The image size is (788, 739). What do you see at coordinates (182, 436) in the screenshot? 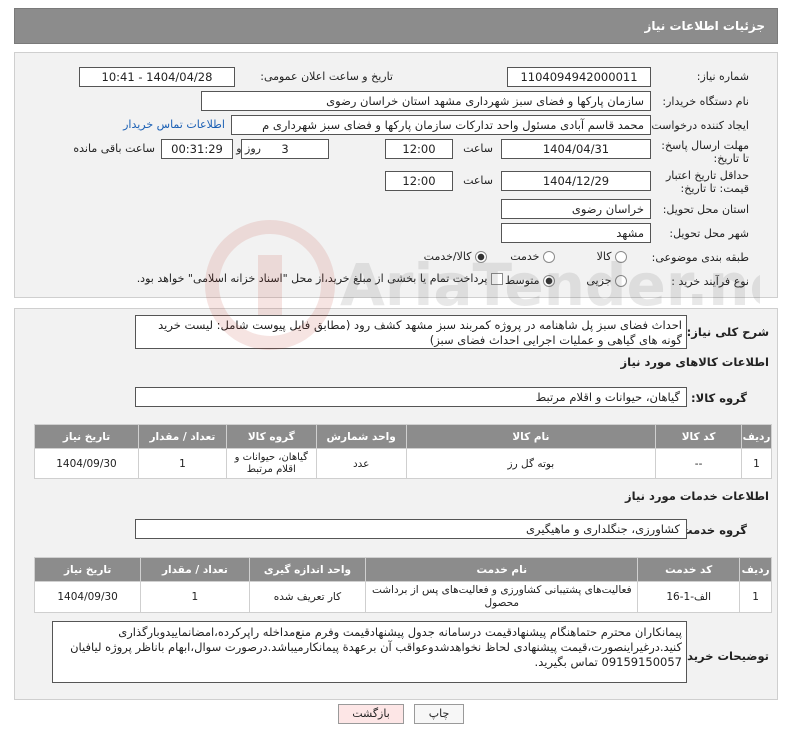
I see `goods-col-qty: تعداد / مقدار` at bounding box center [182, 436].